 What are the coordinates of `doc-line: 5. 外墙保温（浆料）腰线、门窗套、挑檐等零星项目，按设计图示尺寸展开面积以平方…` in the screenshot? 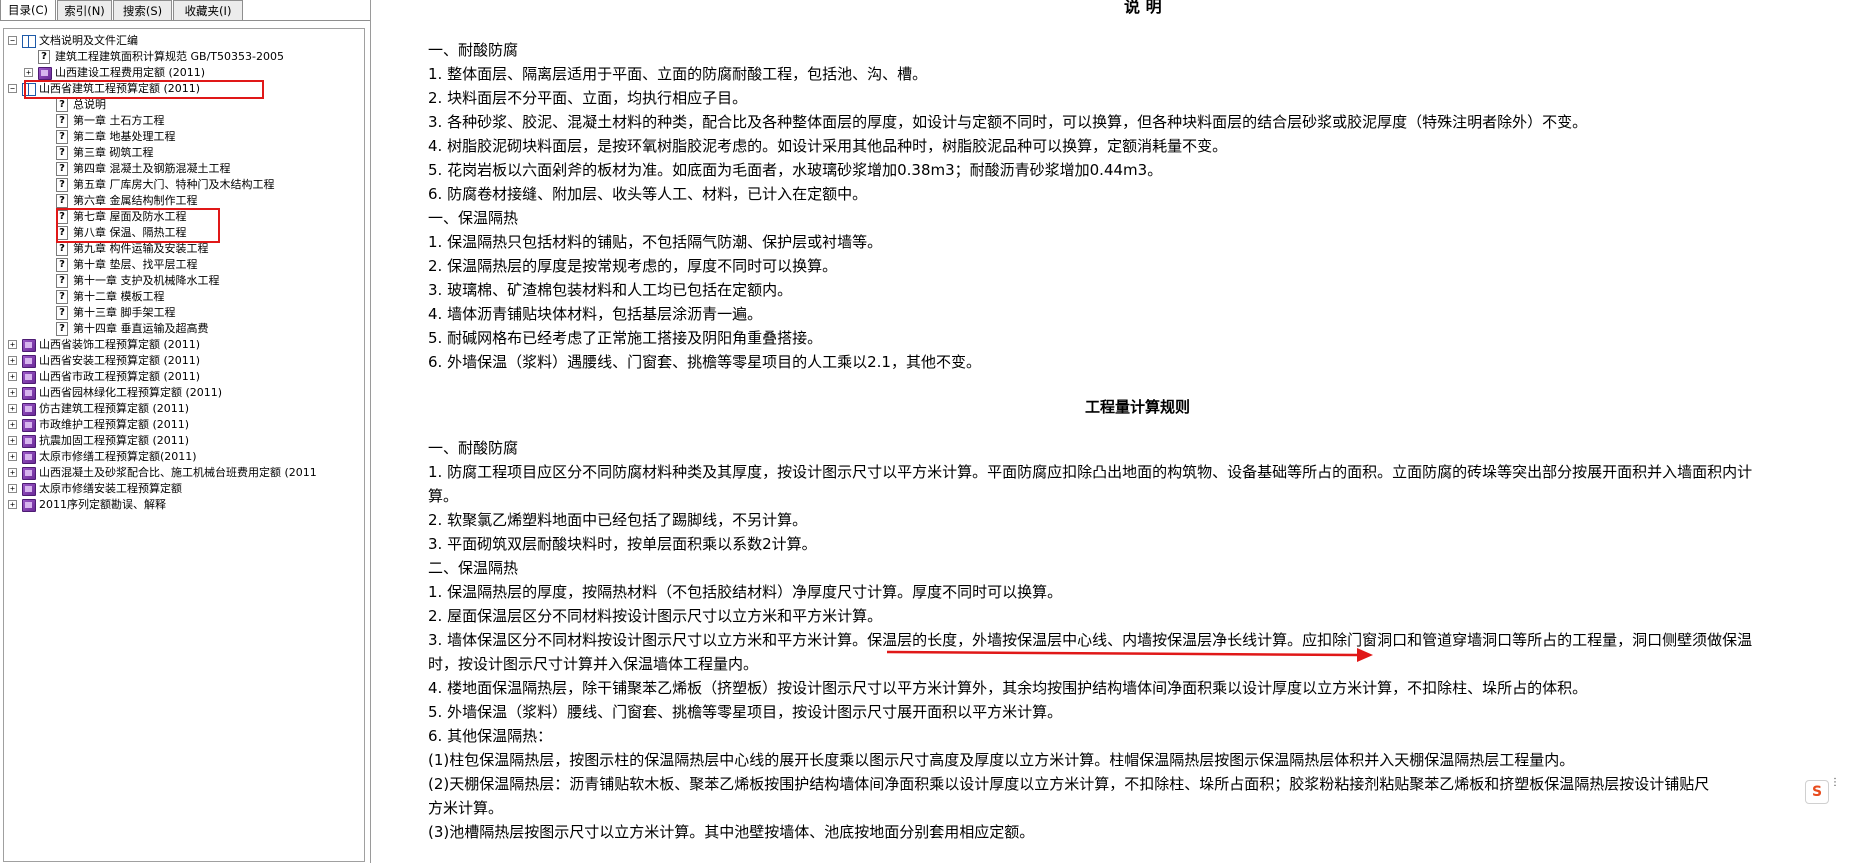 It's located at (745, 712).